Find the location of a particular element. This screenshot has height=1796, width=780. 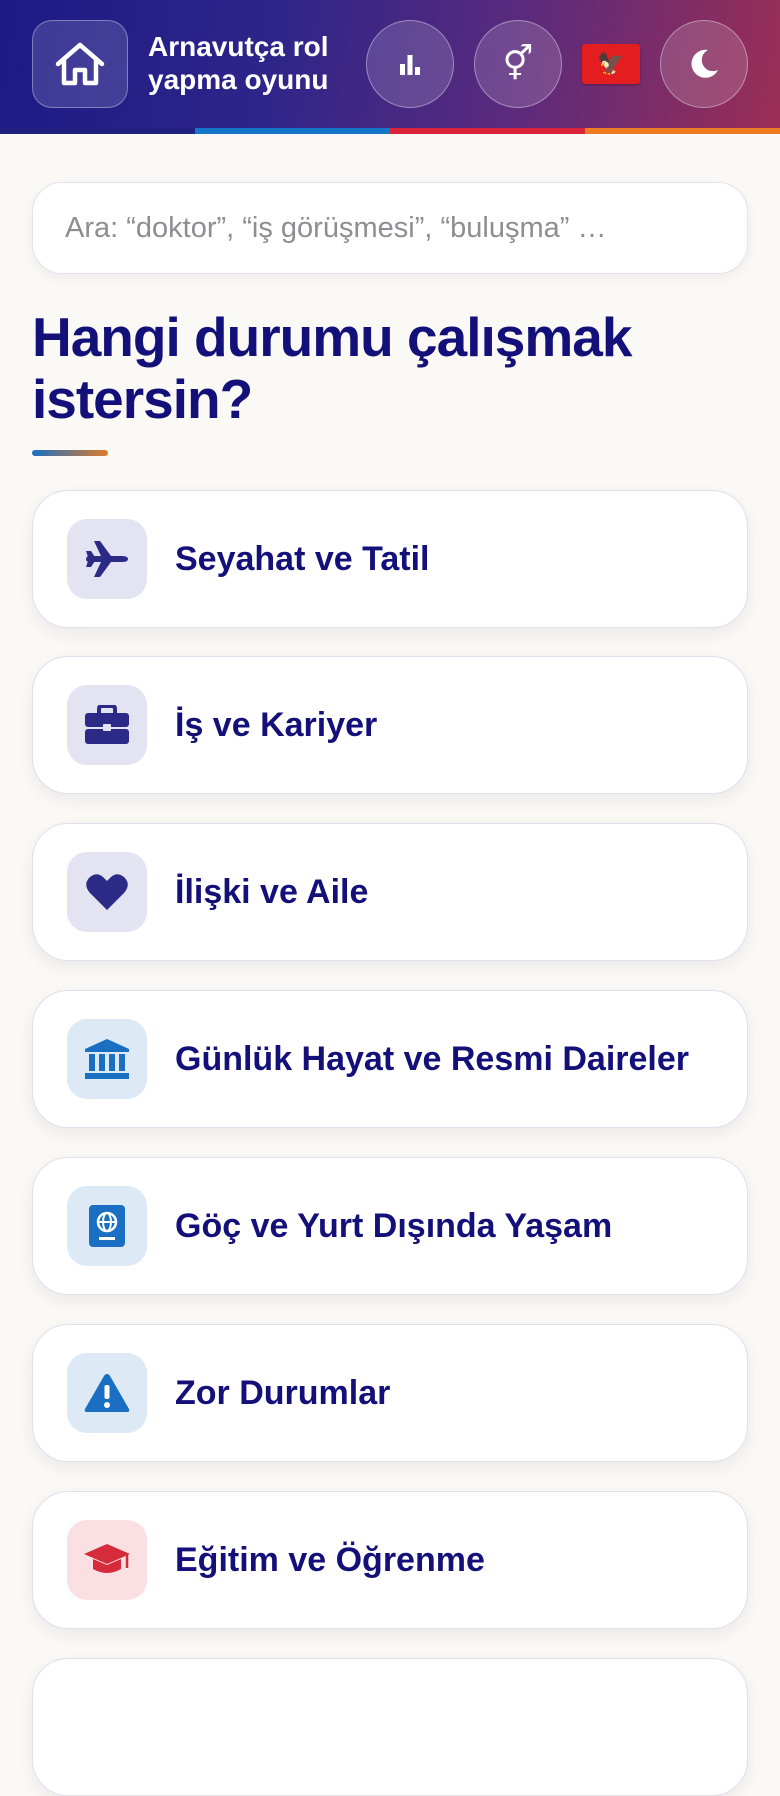

category-card-daily-life: Günlük Hayat ve Resmi Daireler is located at coordinates (390, 1059).